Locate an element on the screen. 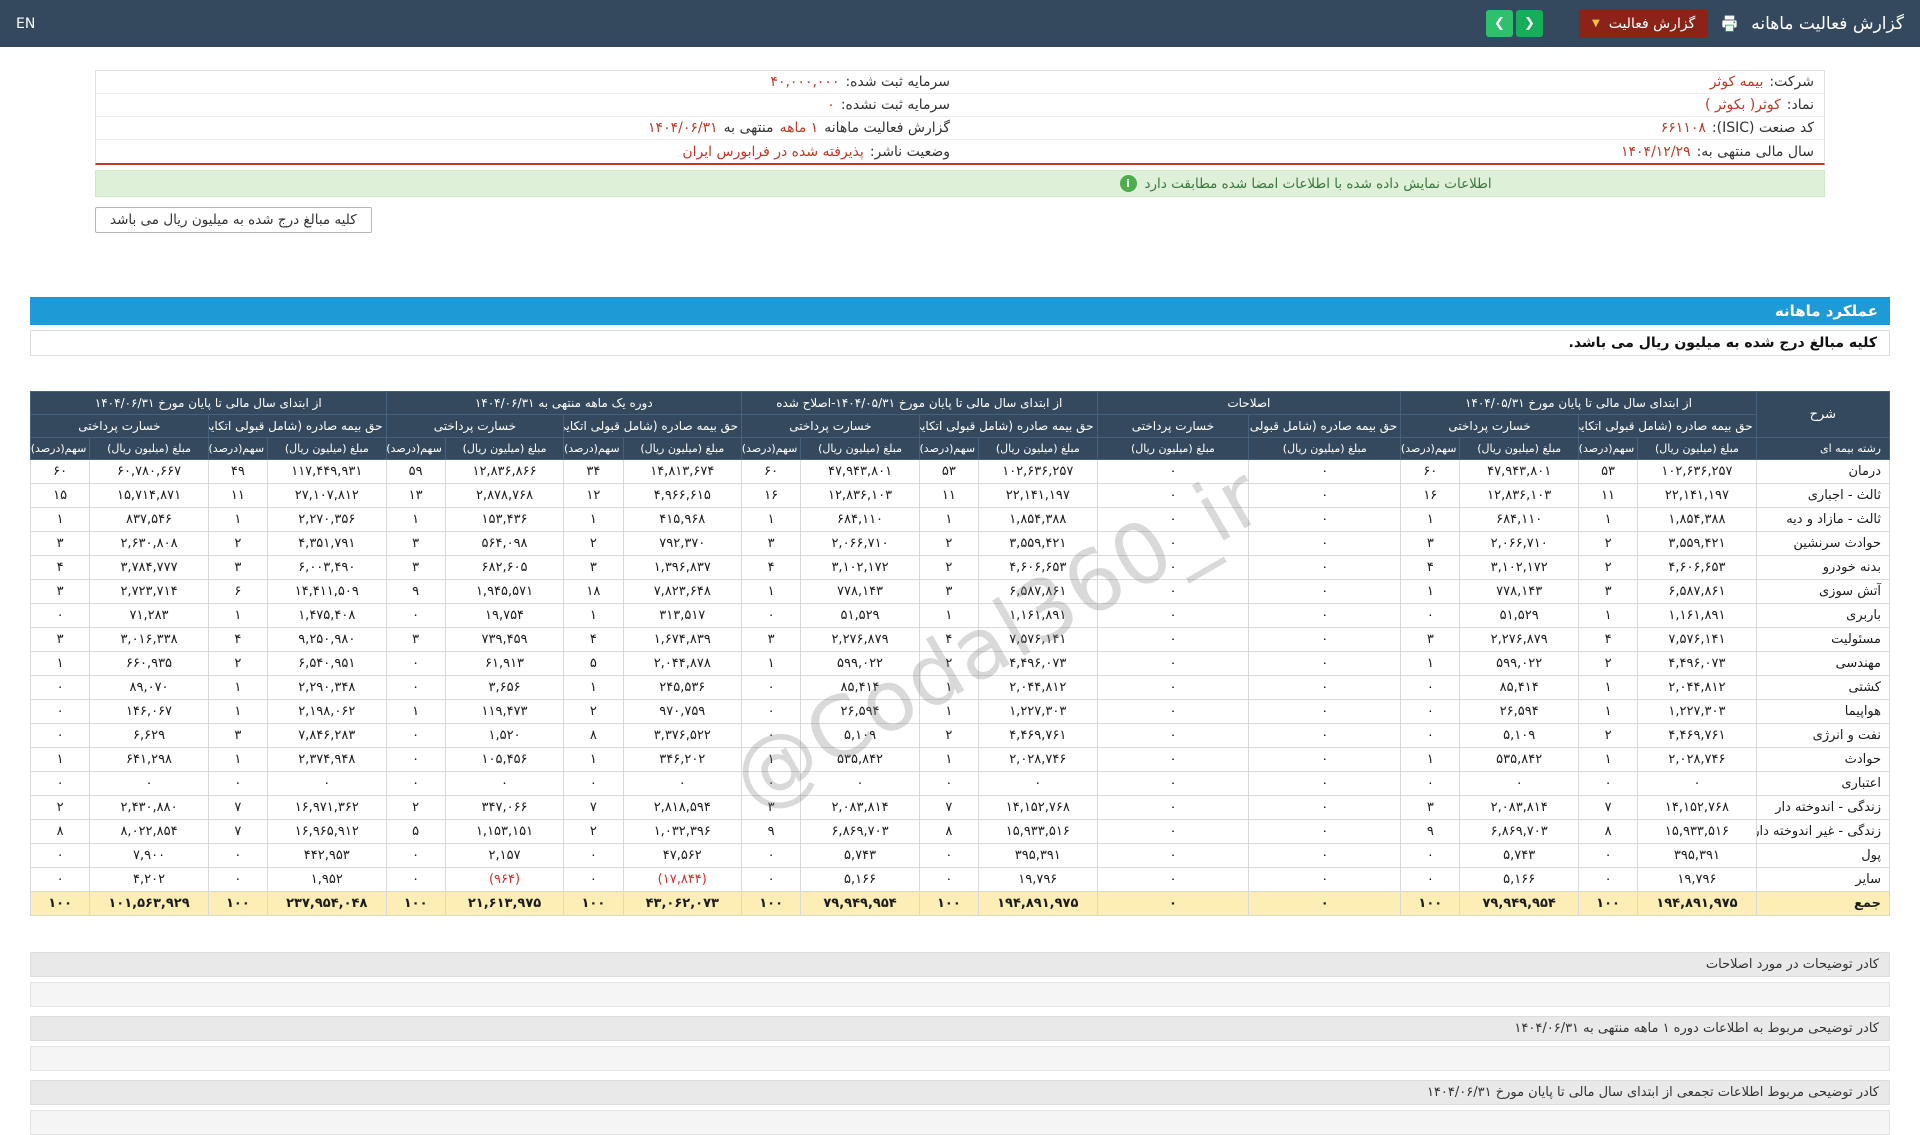  value-cell: ۴۷,۹۴۳,۸۰۱ is located at coordinates (860, 471).